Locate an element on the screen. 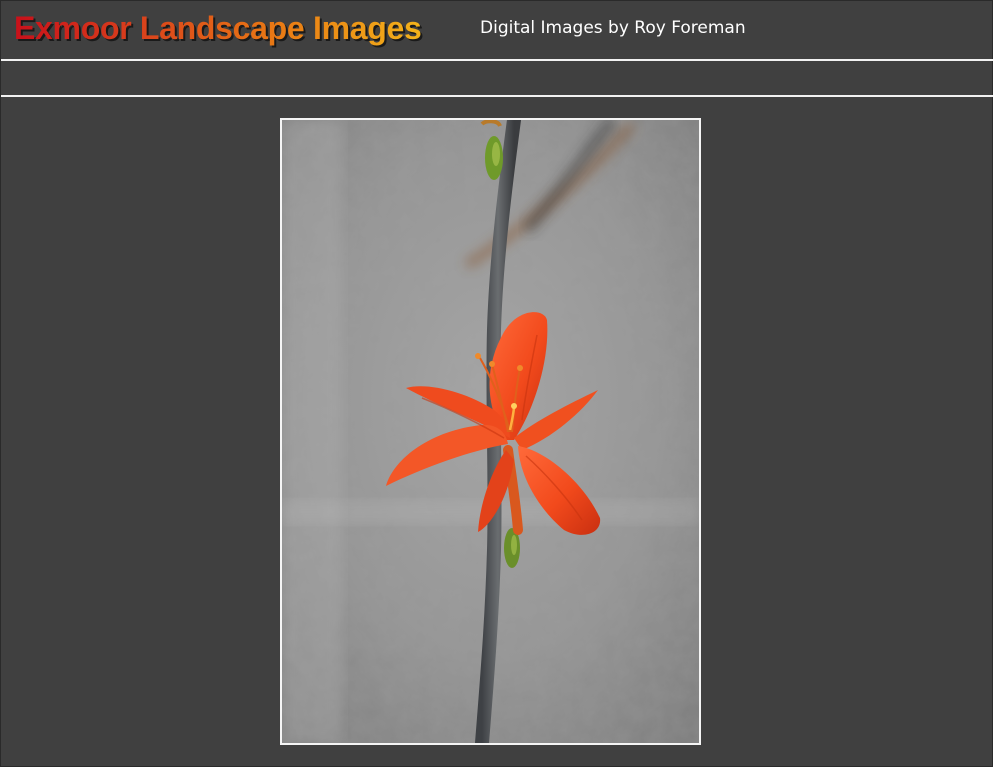 This screenshot has width=993, height=767. nav-divider is located at coordinates (497, 96).